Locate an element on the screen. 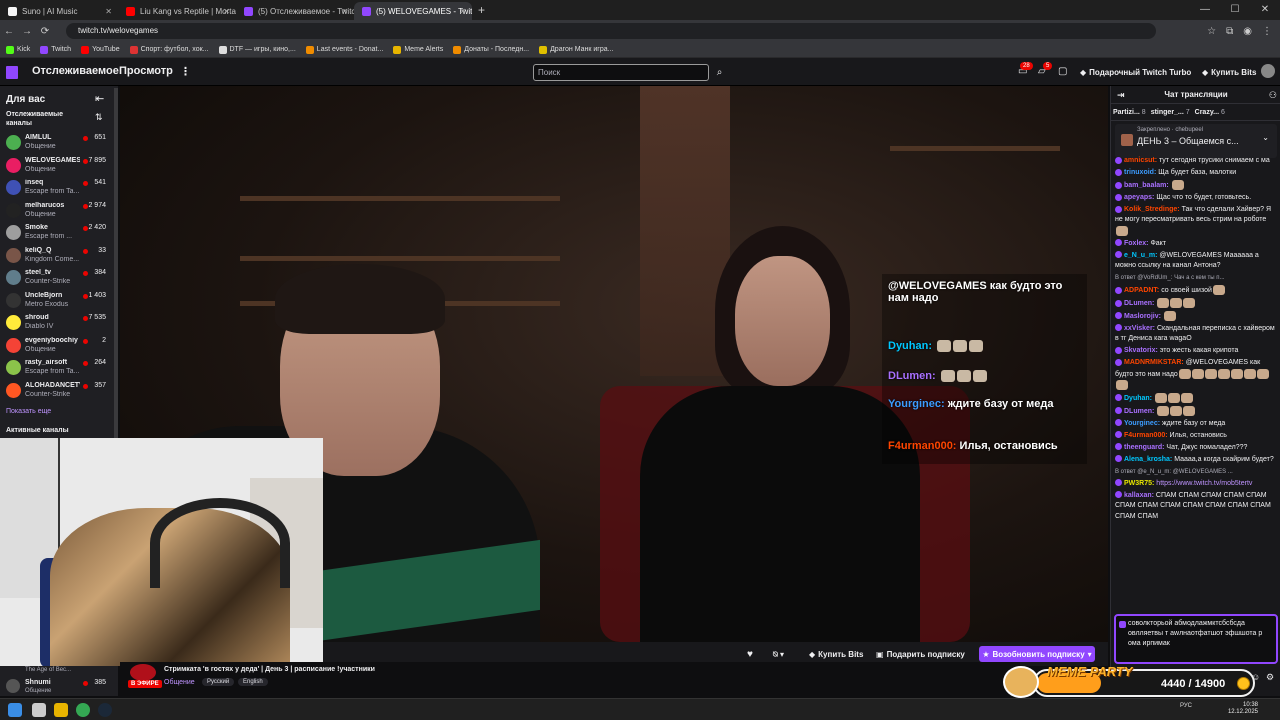 The width and height of the screenshot is (1280, 720). system-clock: 10:38 12.12.2025 is located at coordinates (1243, 709).